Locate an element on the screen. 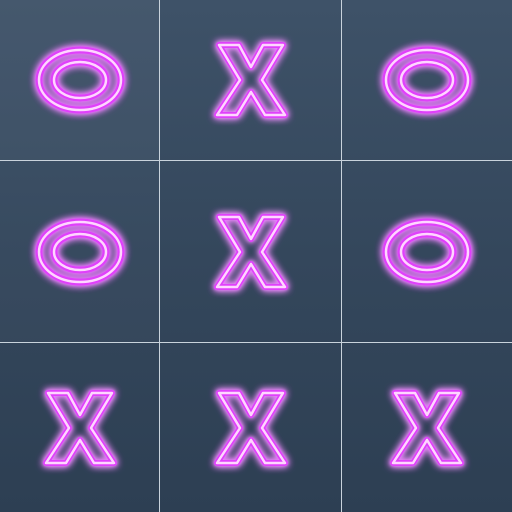 This screenshot has width=512, height=512. board-cell-3: O is located at coordinates (427, 80).